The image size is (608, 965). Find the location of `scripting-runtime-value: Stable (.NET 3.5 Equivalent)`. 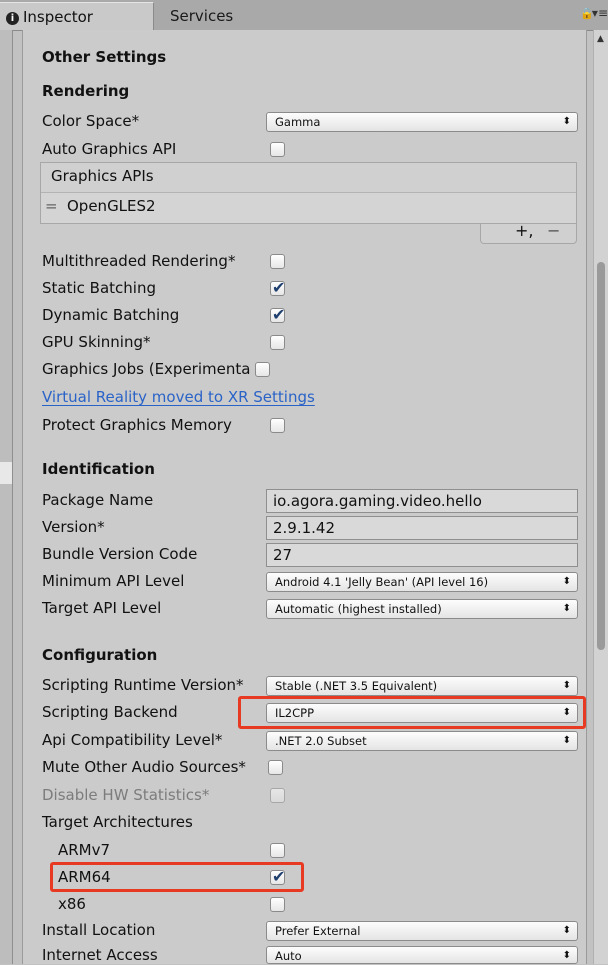

scripting-runtime-value: Stable (.NET 3.5 Equivalent) is located at coordinates (356, 686).